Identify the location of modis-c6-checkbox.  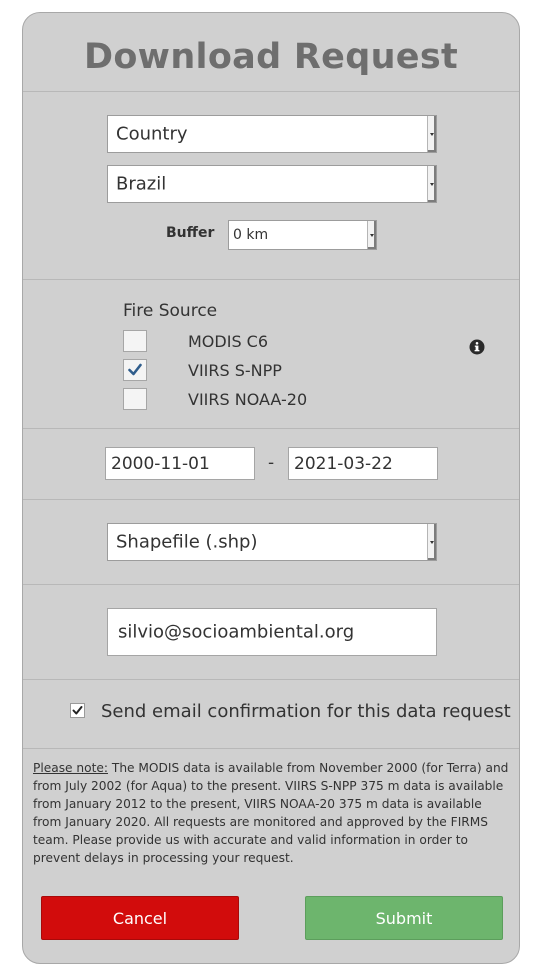
(135, 341).